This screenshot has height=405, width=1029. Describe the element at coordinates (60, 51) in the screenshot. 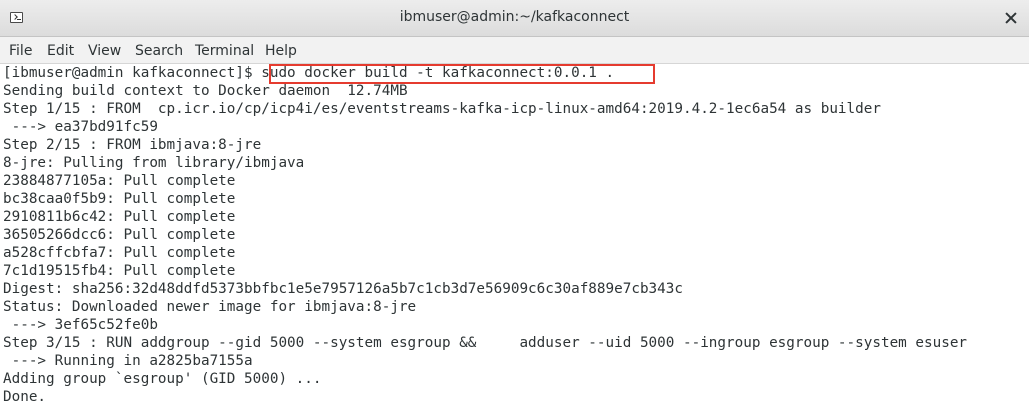

I see `menu-edit: Edit` at that location.